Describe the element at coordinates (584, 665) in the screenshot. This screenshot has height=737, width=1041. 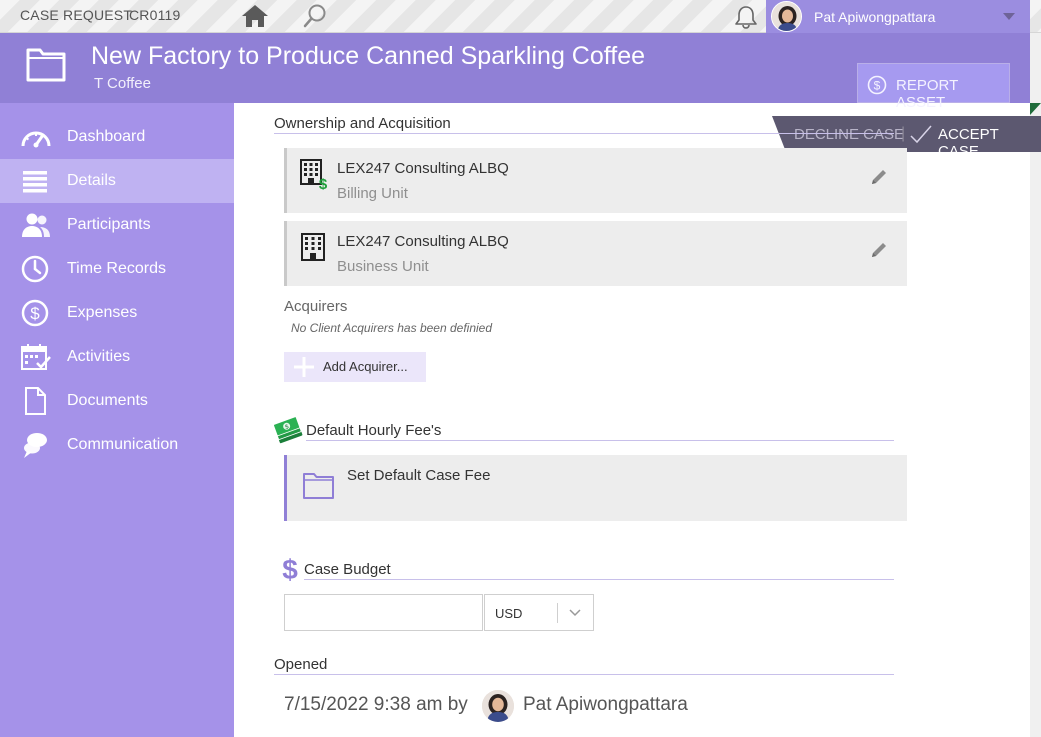
I see `opened-heading: Opened` at that location.